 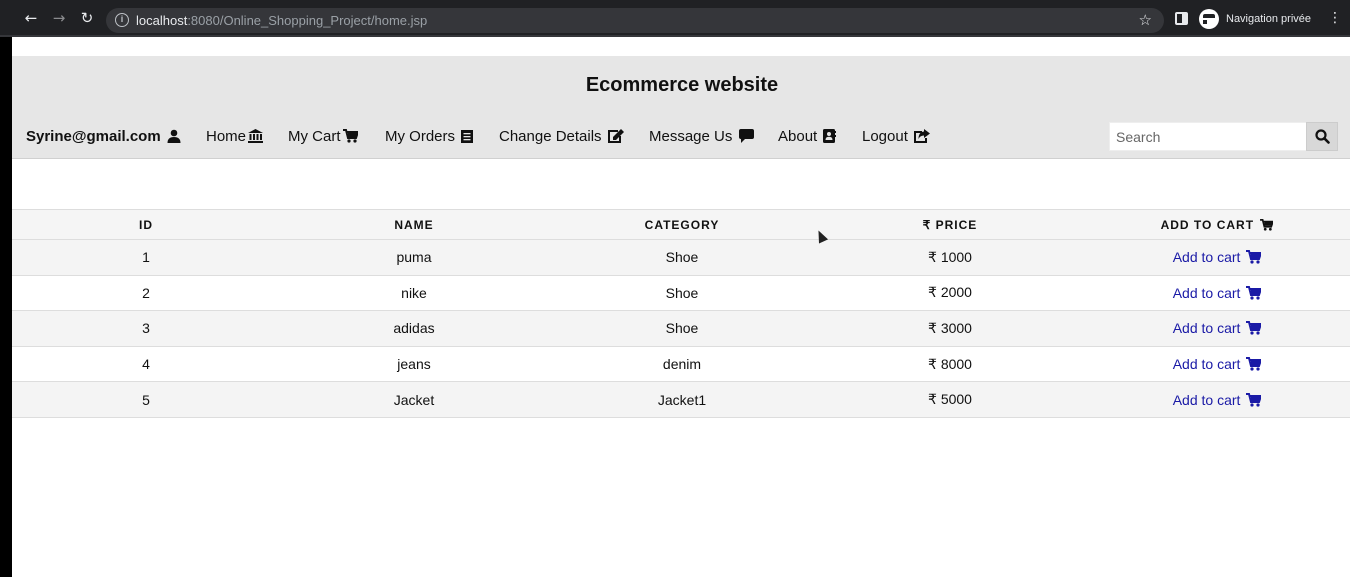 What do you see at coordinates (146, 399) in the screenshot?
I see `cell-id: 5` at bounding box center [146, 399].